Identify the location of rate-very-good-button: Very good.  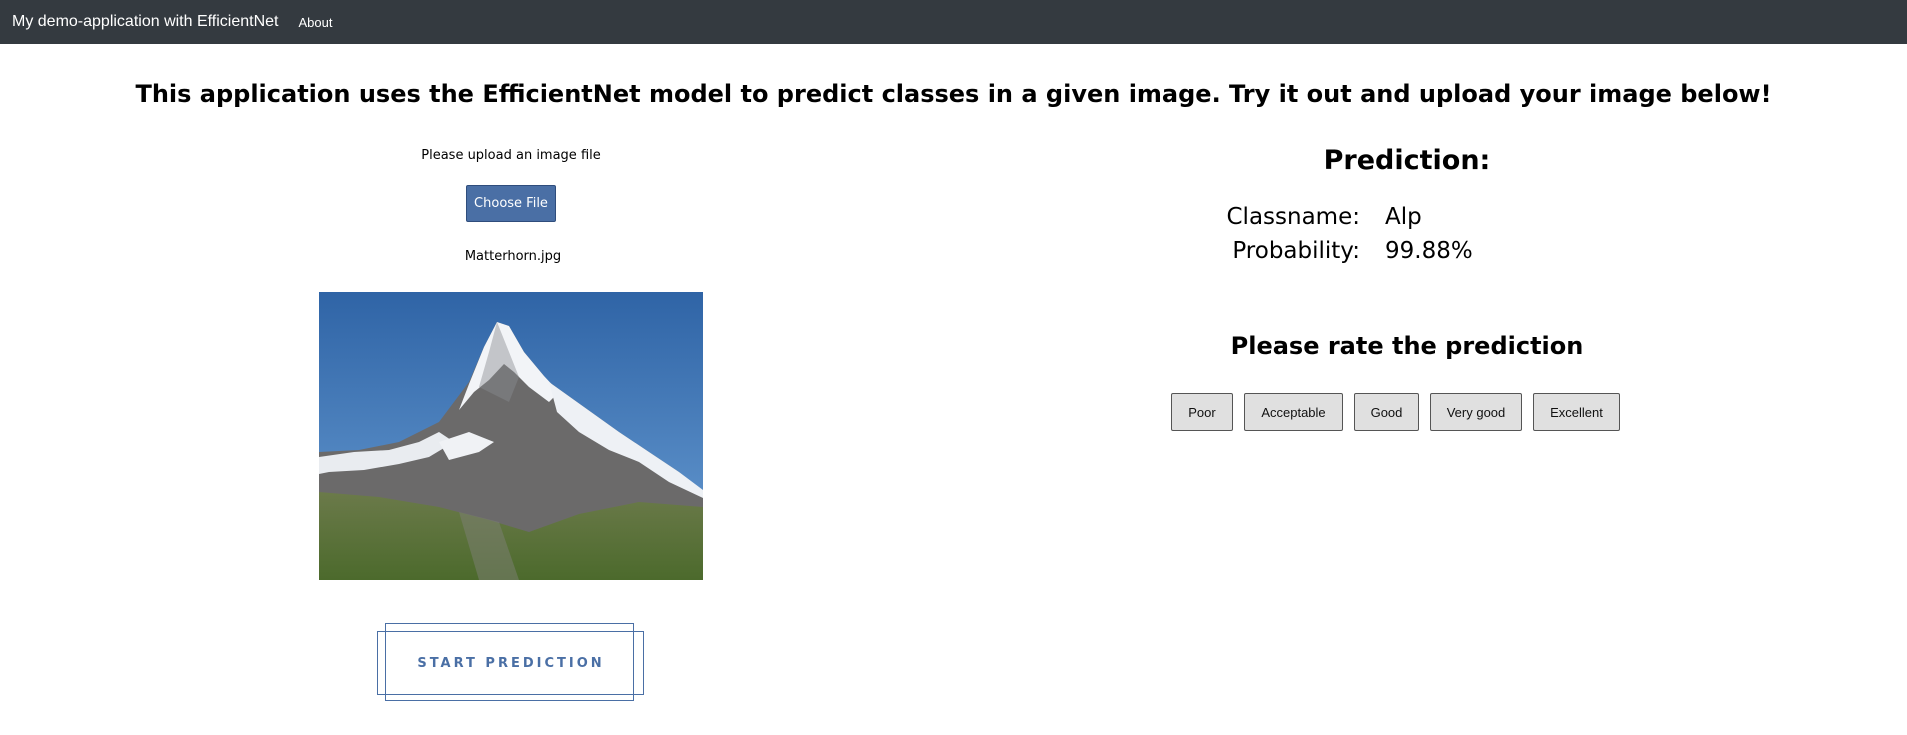
(1476, 412).